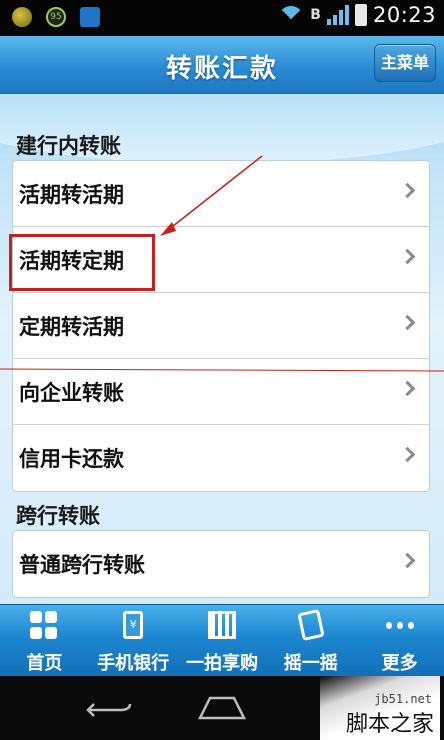 The height and width of the screenshot is (740, 444). What do you see at coordinates (337, 15) in the screenshot?
I see `signal-strength-icon` at bounding box center [337, 15].